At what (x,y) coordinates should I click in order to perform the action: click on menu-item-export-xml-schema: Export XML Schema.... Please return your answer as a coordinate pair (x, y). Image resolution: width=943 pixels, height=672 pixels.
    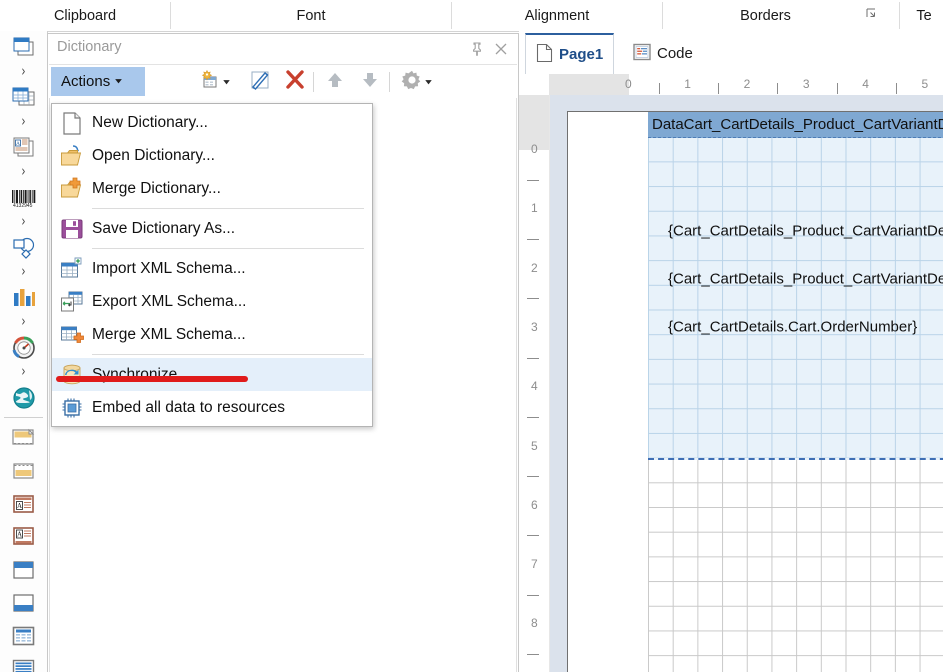
    Looking at the image, I should click on (212, 301).